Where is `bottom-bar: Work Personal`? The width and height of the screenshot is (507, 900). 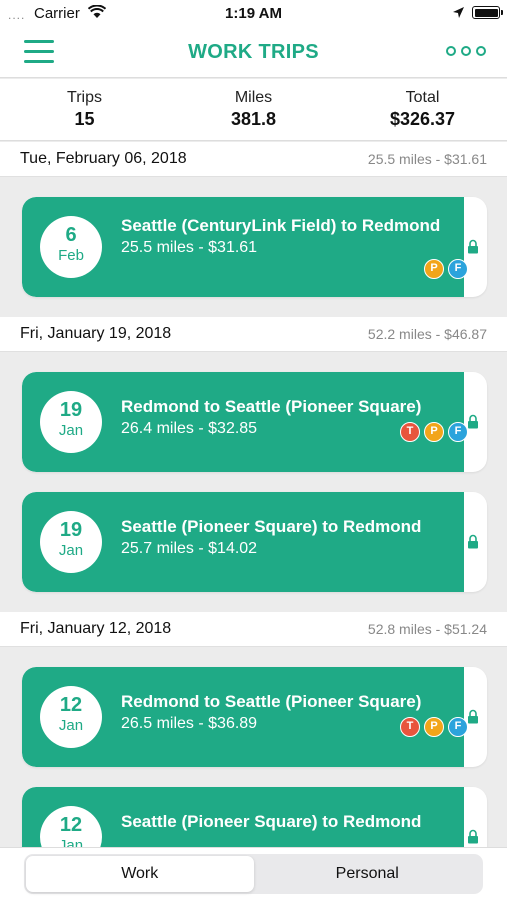 bottom-bar: Work Personal is located at coordinates (253, 873).